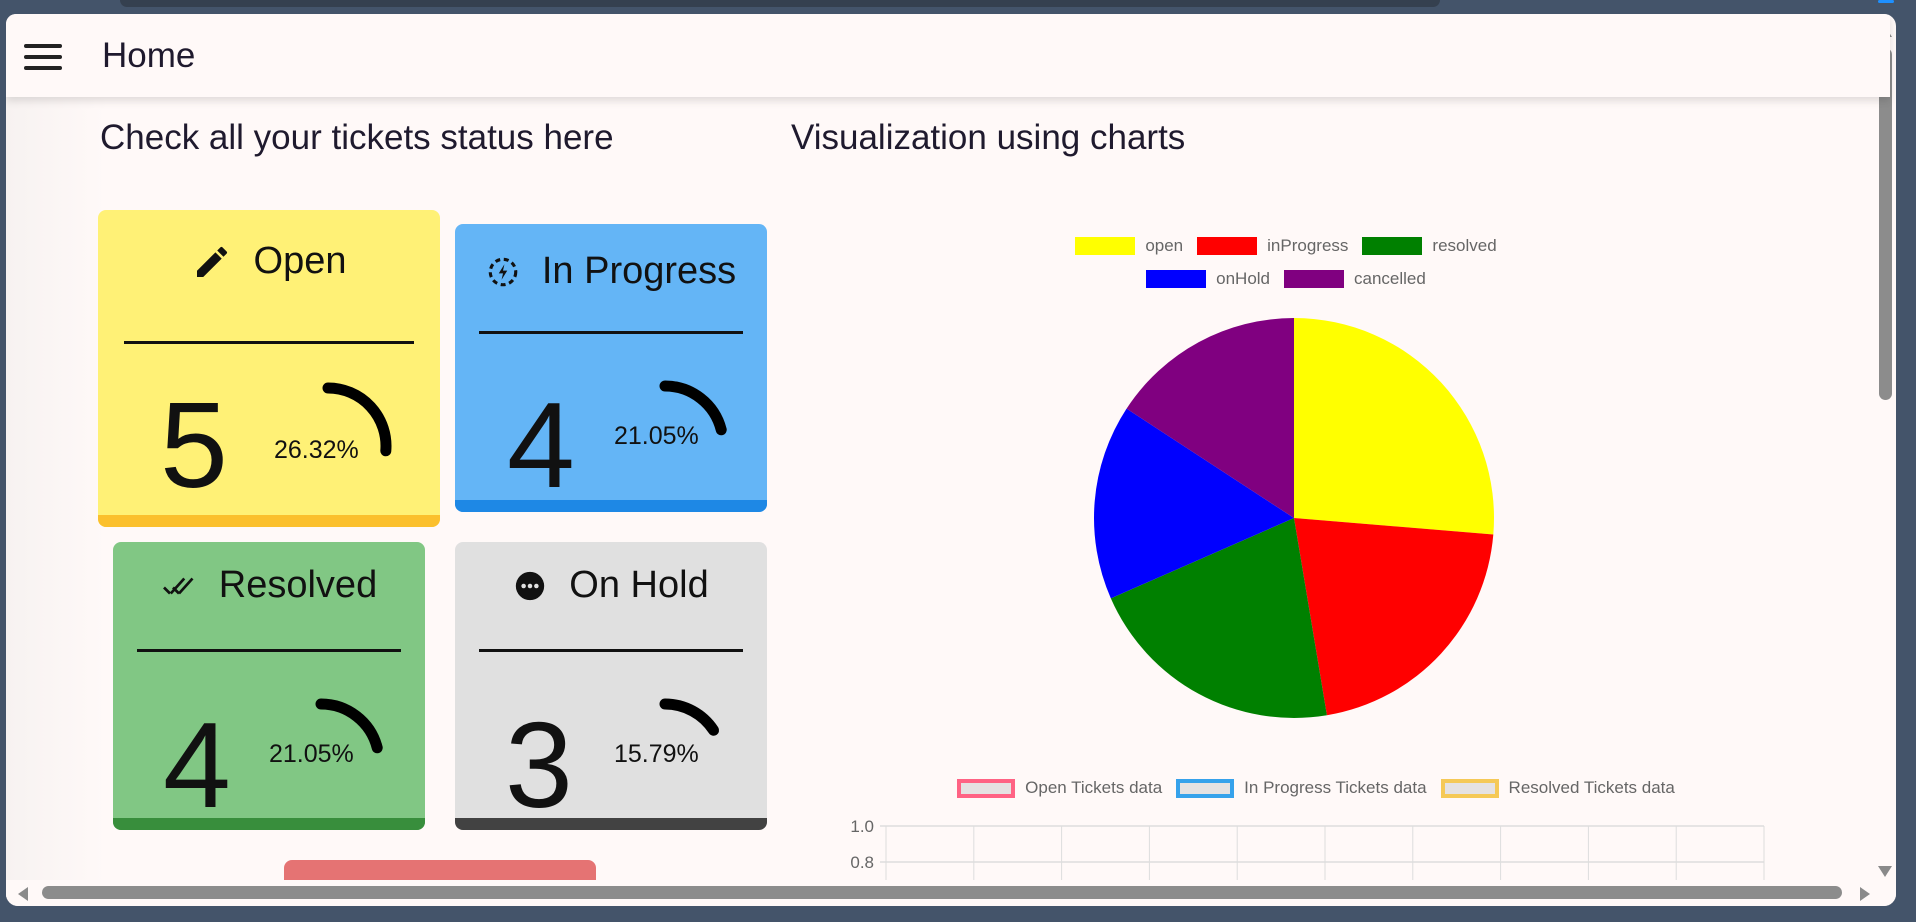 The height and width of the screenshot is (922, 1916). I want to click on line-chart: 1.00.80.6, so click(1307, 848).